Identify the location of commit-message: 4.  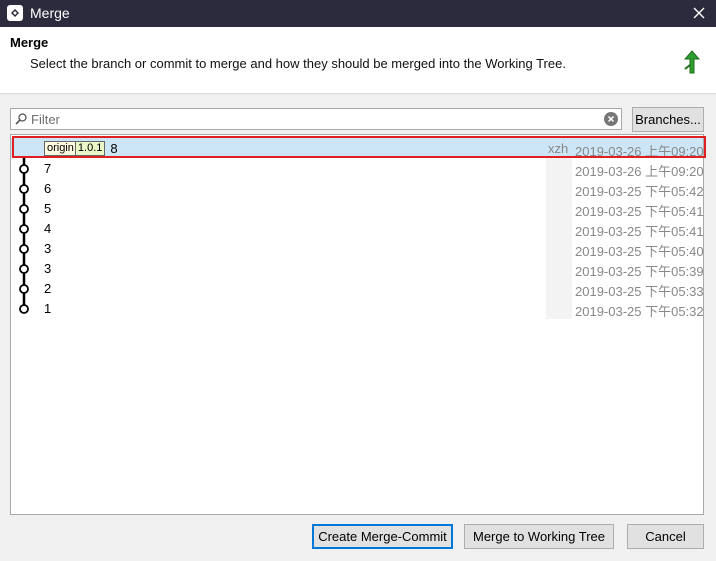
(48, 228).